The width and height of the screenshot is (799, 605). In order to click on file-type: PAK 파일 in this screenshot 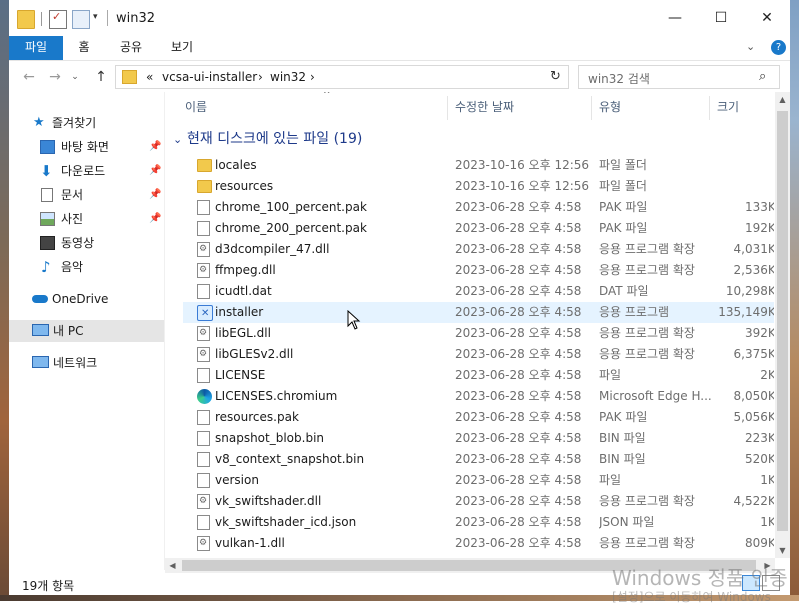, I will do `click(623, 228)`.